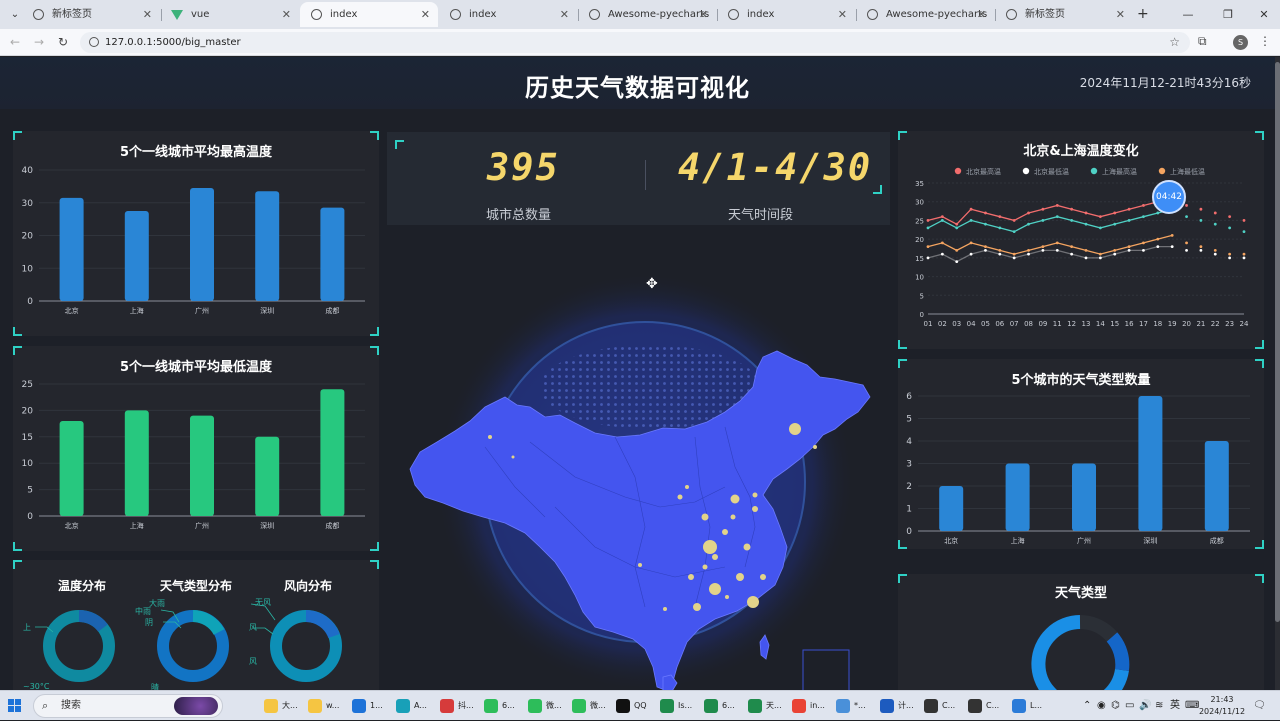 The width and height of the screenshot is (1280, 721). Describe the element at coordinates (1080, 652) in the screenshot. I see `weather-type-donut` at that location.